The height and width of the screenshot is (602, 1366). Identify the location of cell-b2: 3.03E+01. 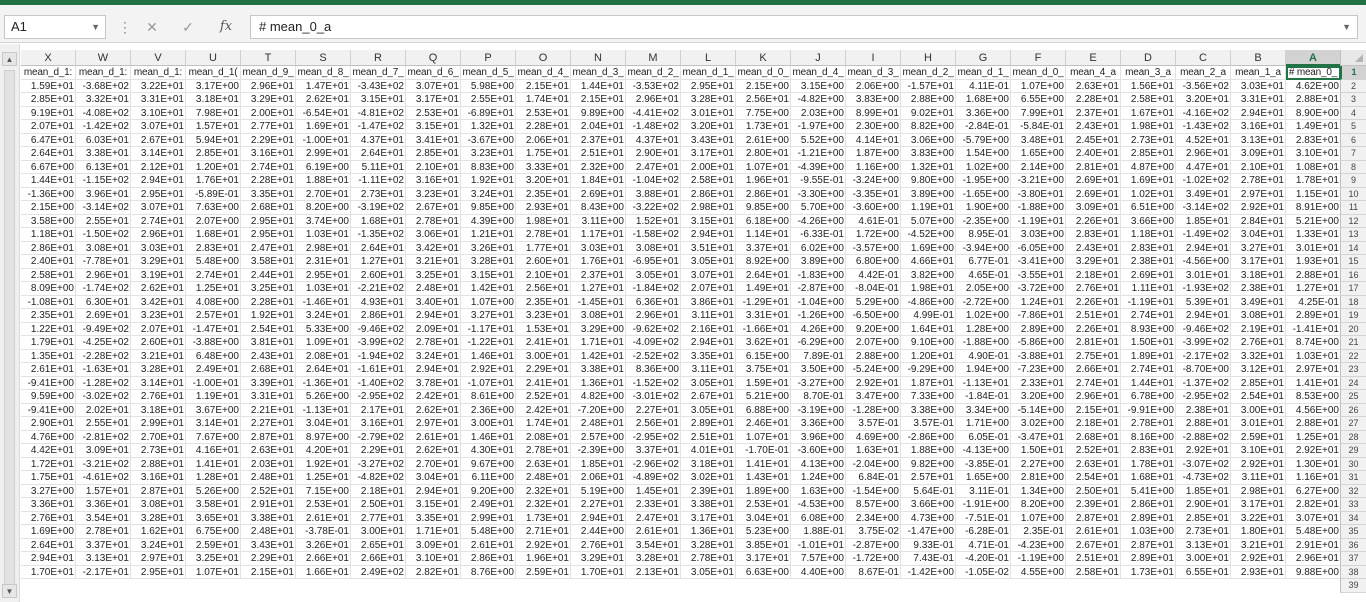
(1258, 86).